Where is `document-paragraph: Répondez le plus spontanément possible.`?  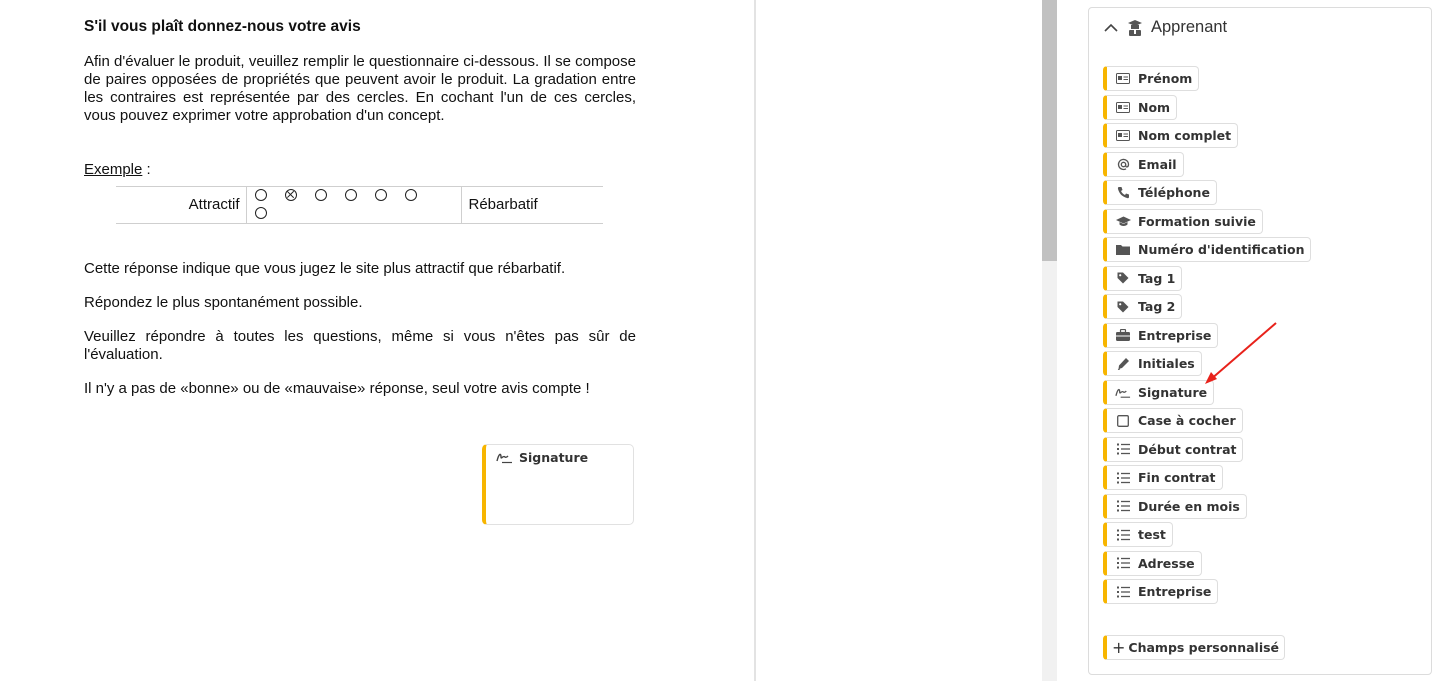
document-paragraph: Répondez le plus spontanément possible. is located at coordinates (223, 302).